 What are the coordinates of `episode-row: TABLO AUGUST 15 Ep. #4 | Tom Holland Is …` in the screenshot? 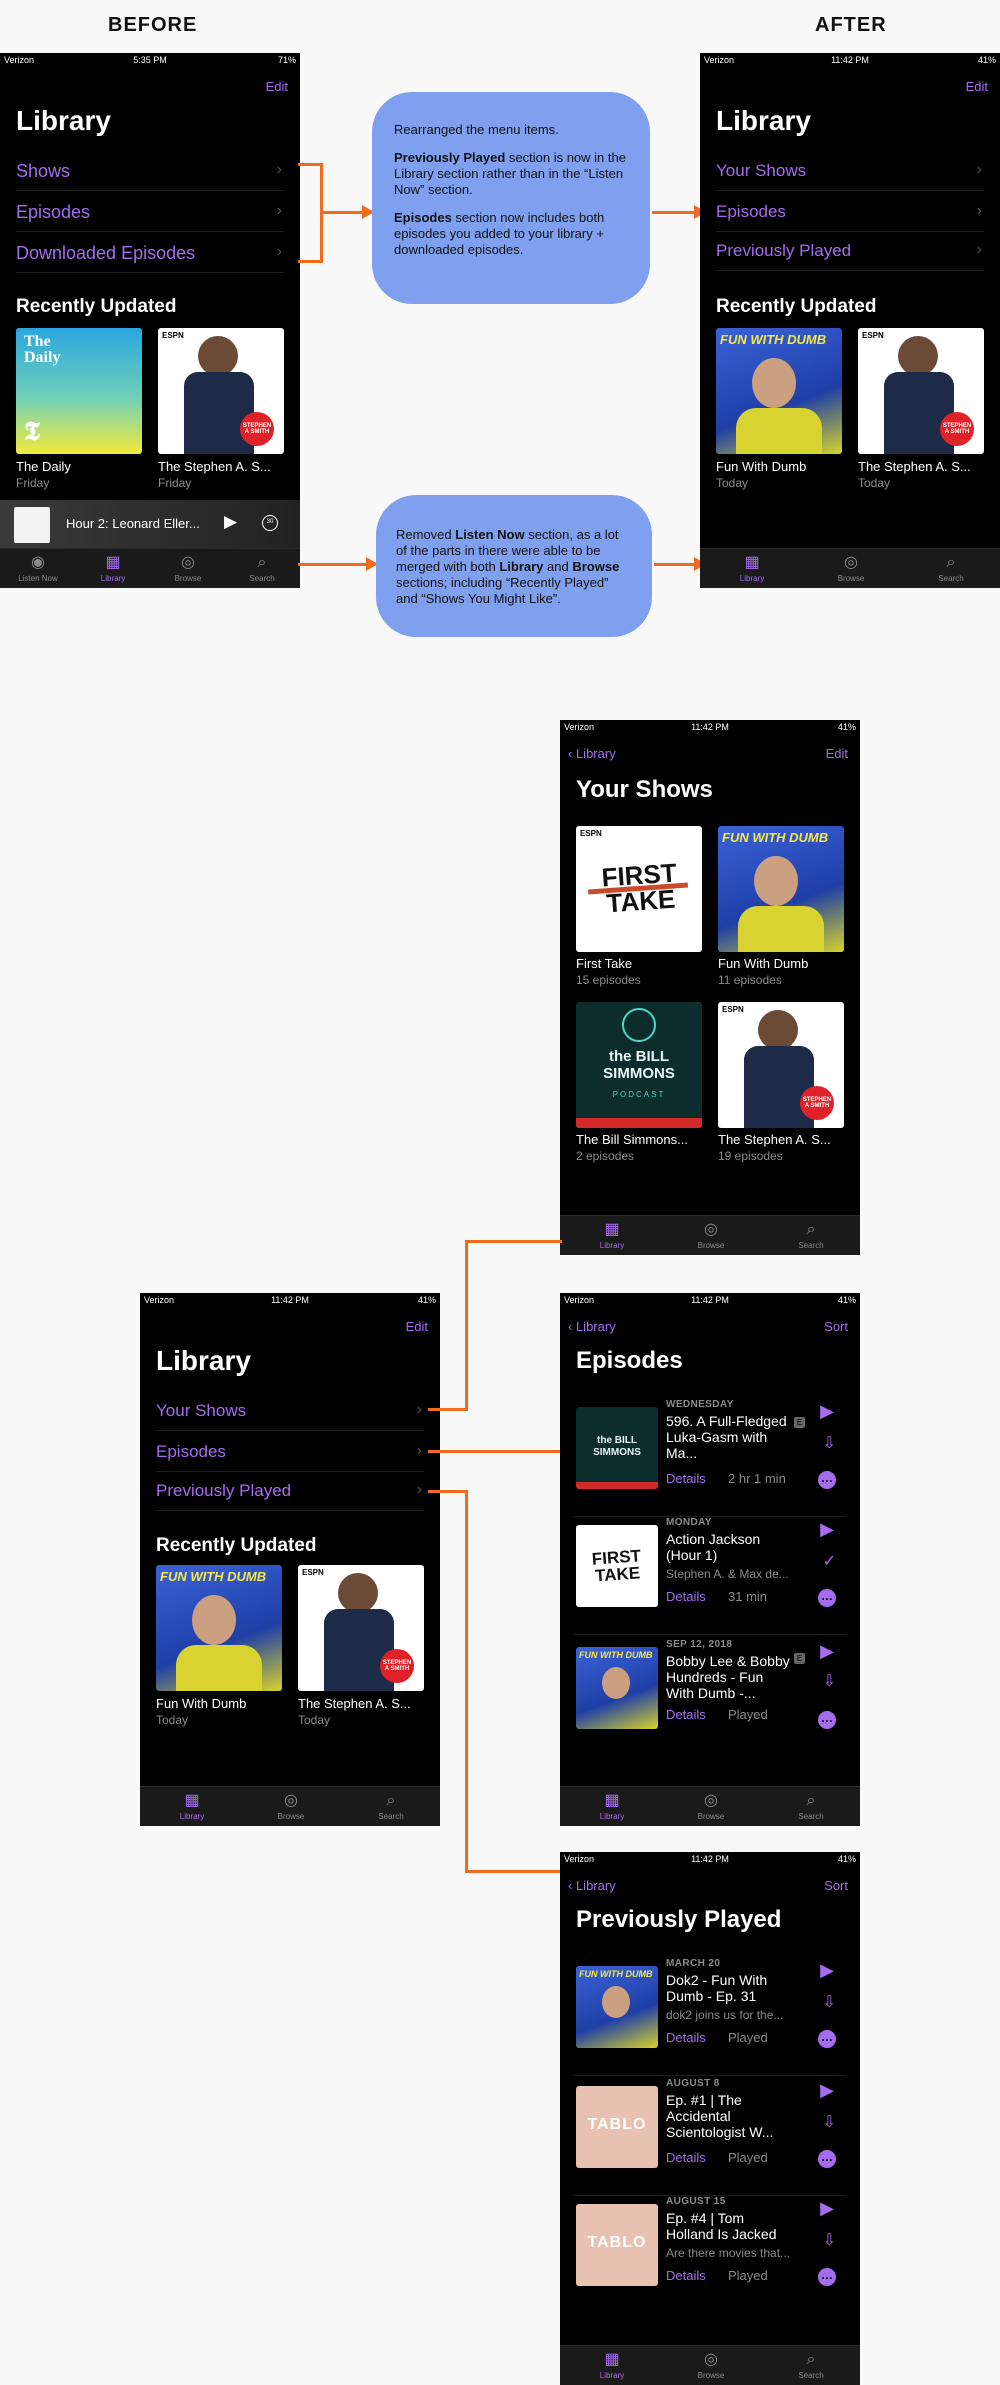 It's located at (710, 2255).